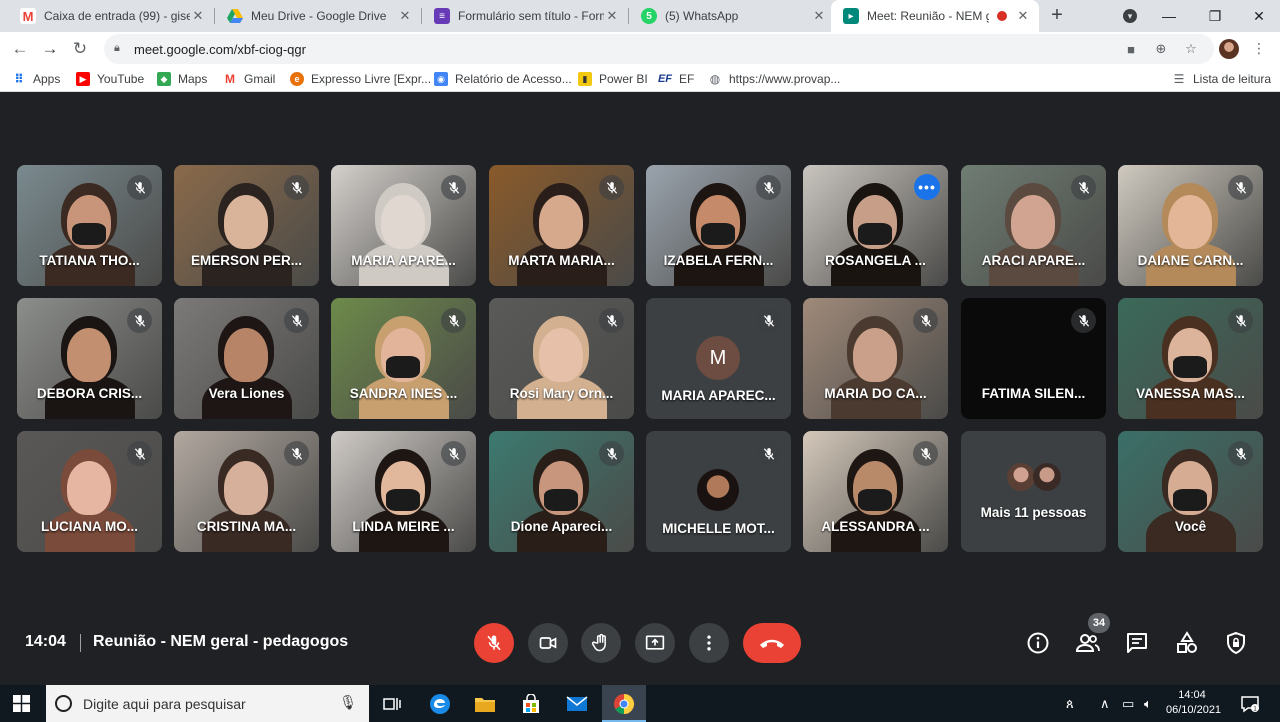  Describe the element at coordinates (1258, 16) in the screenshot. I see `close-window-button: ✕` at that location.